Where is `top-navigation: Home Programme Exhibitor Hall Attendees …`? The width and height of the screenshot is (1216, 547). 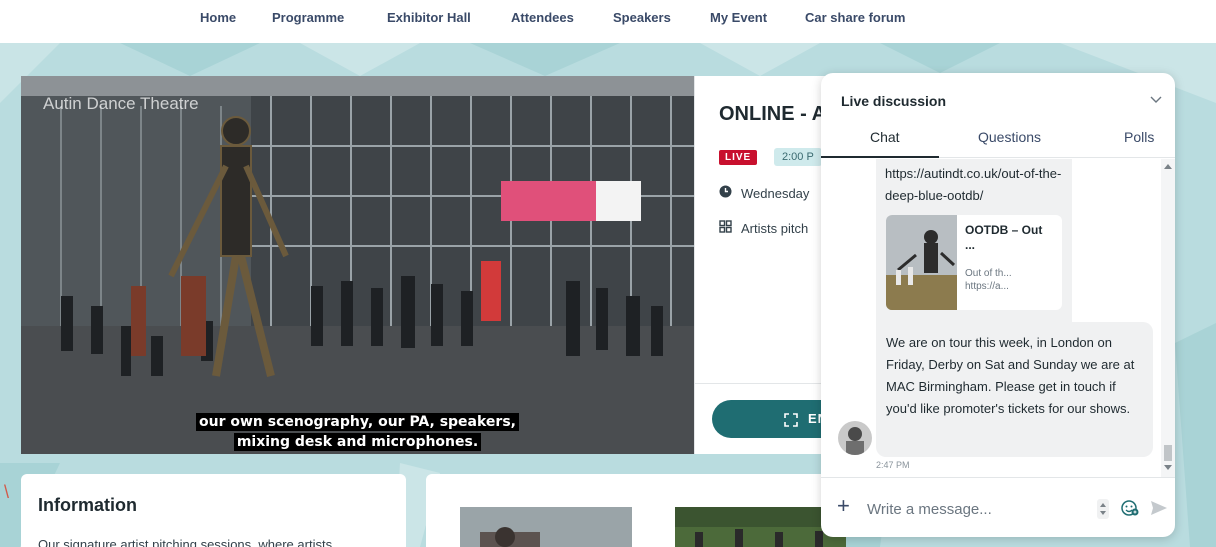 top-navigation: Home Programme Exhibitor Hall Attendees … is located at coordinates (608, 21).